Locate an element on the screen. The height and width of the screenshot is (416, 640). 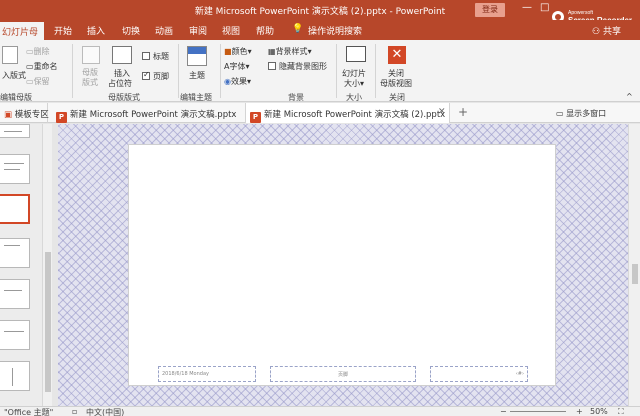
slide-size-label-2: 大小▾ is located at coordinates (354, 83).